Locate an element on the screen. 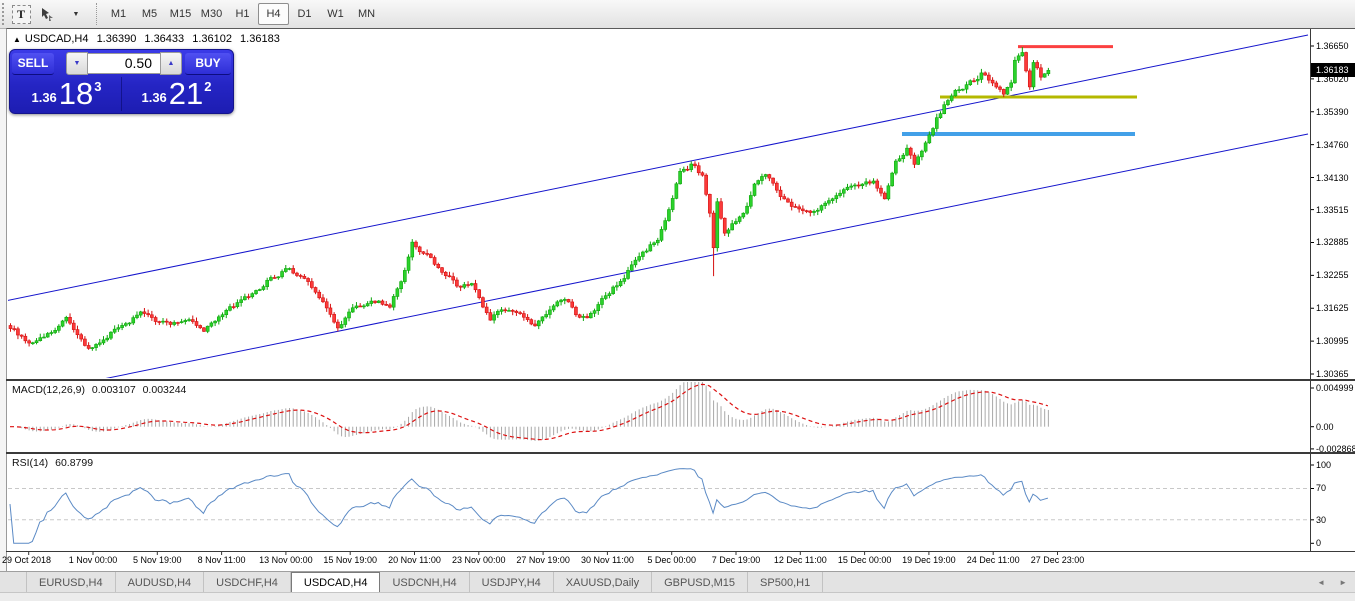 This screenshot has width=1355, height=601. date-axis-label: 27 Dec 23:00 is located at coordinates (1057, 560).